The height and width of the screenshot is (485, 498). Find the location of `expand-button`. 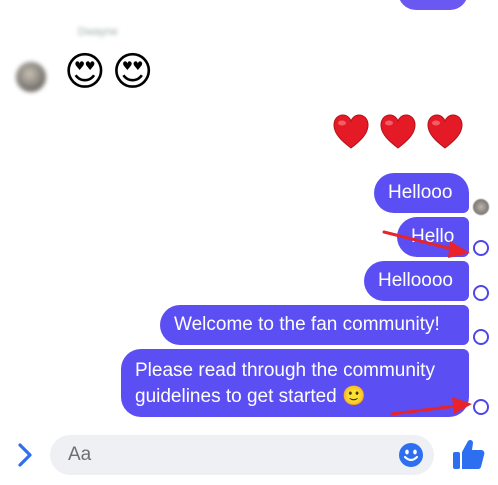

expand-button is located at coordinates (25, 455).